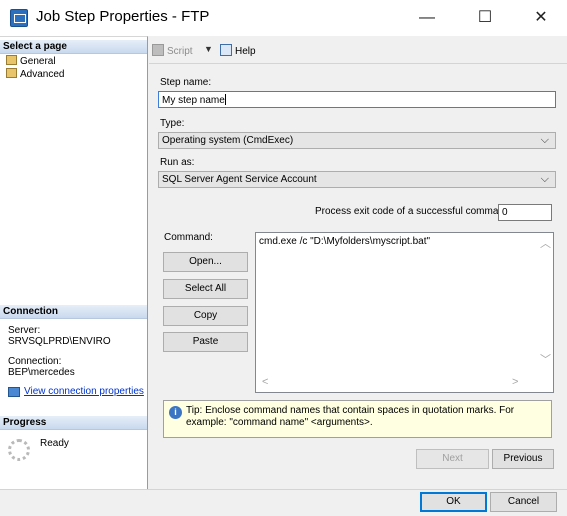 This screenshot has width=567, height=516. I want to click on title-bar: Job Step Properties - FTP — ☐ ✕, so click(283, 18).